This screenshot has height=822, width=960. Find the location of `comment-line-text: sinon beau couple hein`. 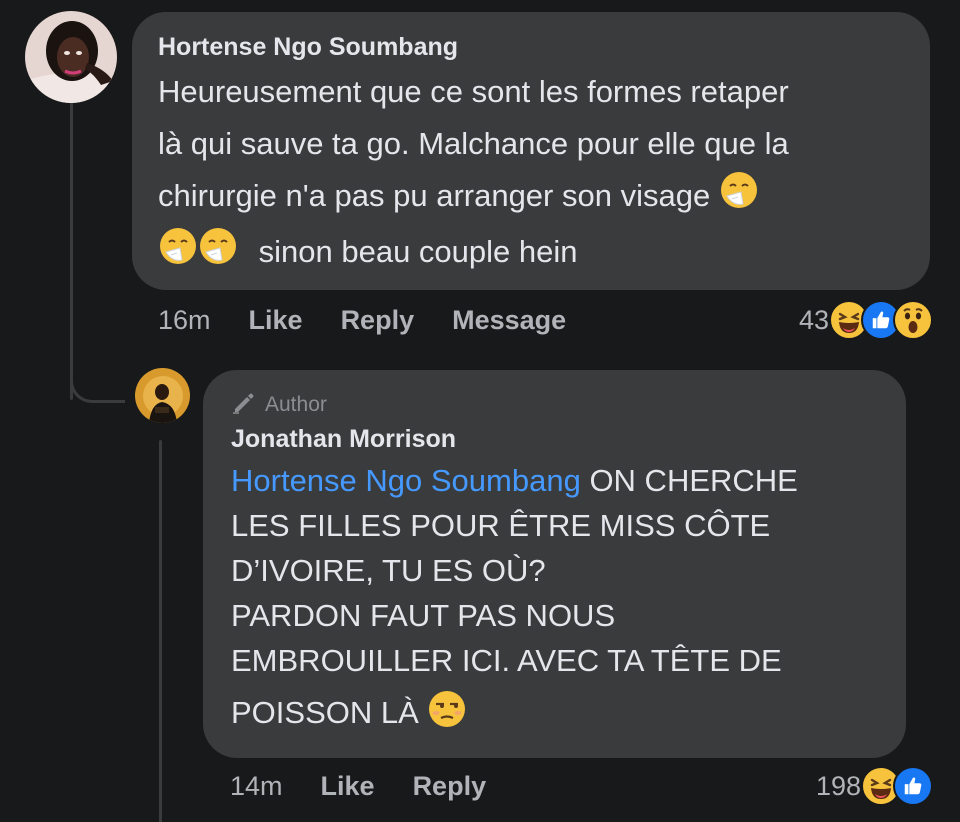

comment-line-text: sinon beau couple hein is located at coordinates (418, 252).